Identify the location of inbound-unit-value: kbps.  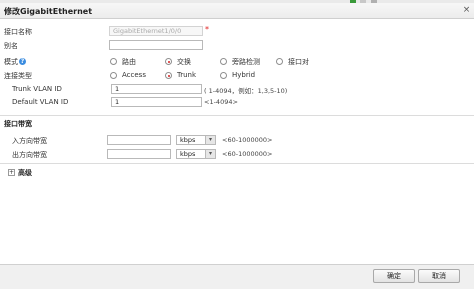
(188, 140).